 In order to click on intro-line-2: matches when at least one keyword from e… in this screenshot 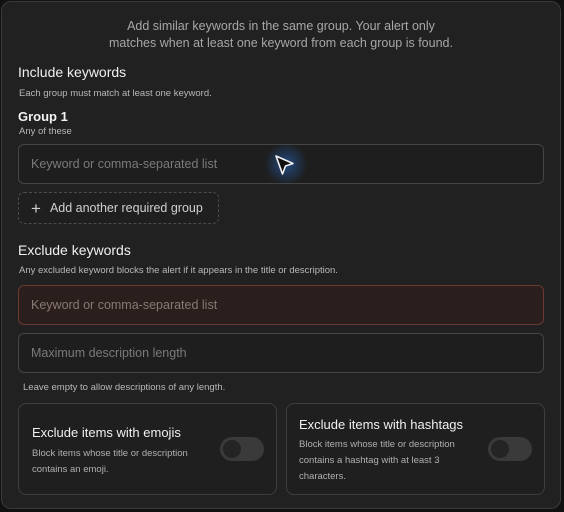, I will do `click(281, 43)`.